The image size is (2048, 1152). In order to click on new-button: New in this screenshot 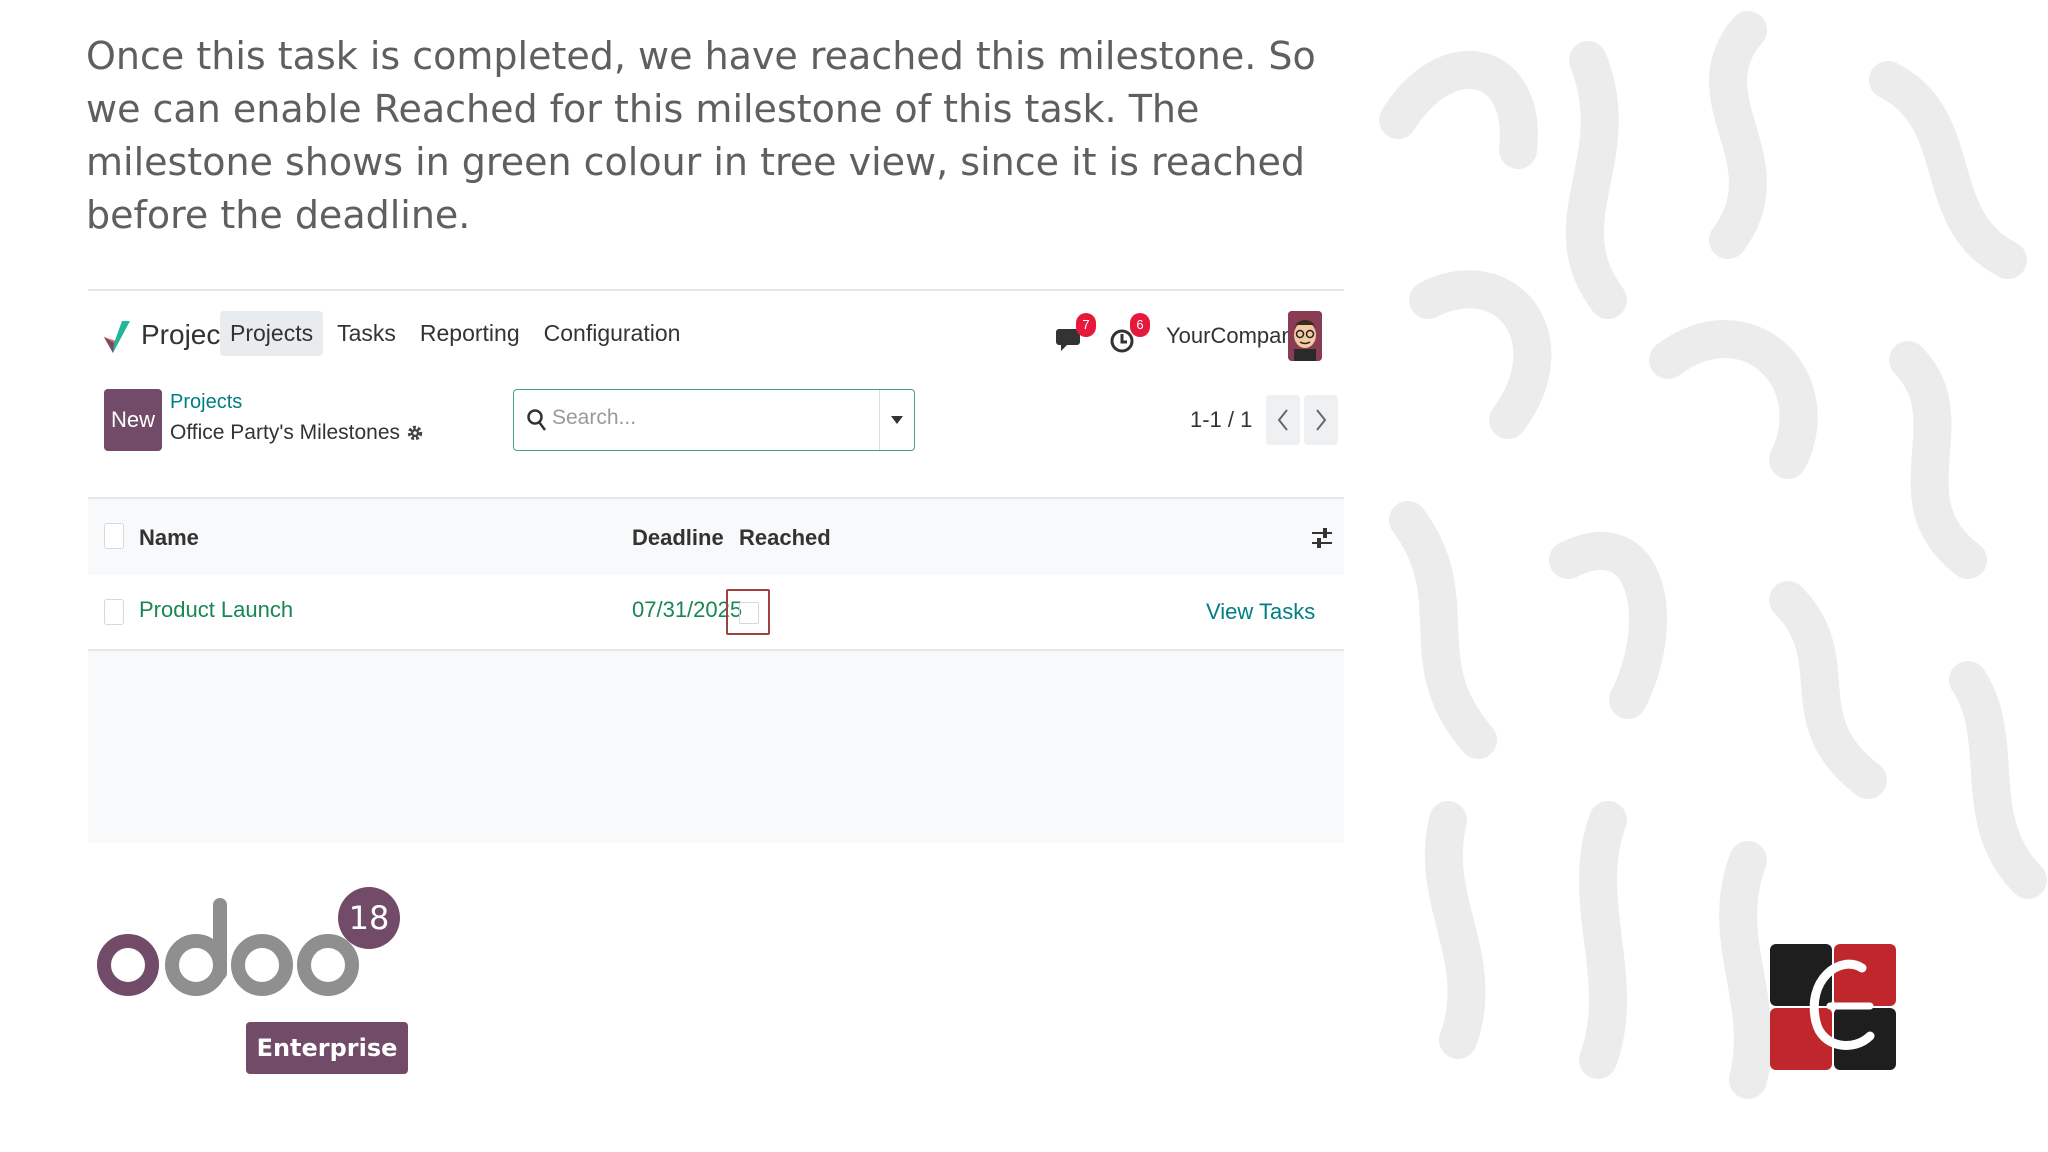, I will do `click(133, 420)`.